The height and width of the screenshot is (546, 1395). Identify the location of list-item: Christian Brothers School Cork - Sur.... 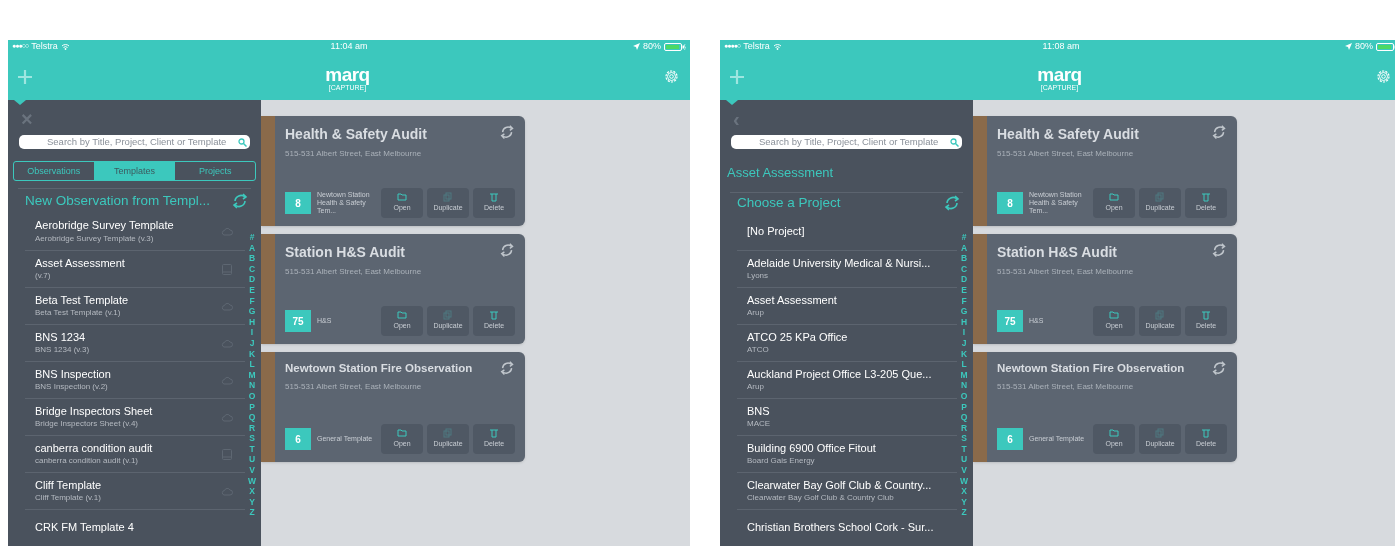
(847, 527).